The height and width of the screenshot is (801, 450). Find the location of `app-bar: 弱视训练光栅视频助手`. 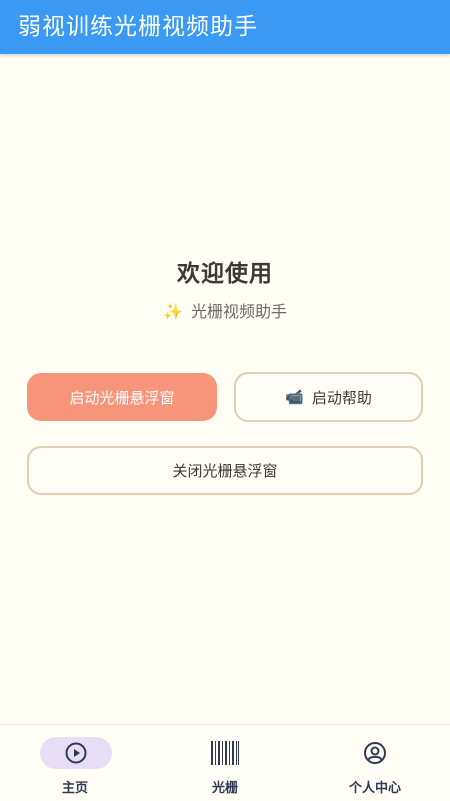

app-bar: 弱视训练光栅视频助手 is located at coordinates (225, 27).